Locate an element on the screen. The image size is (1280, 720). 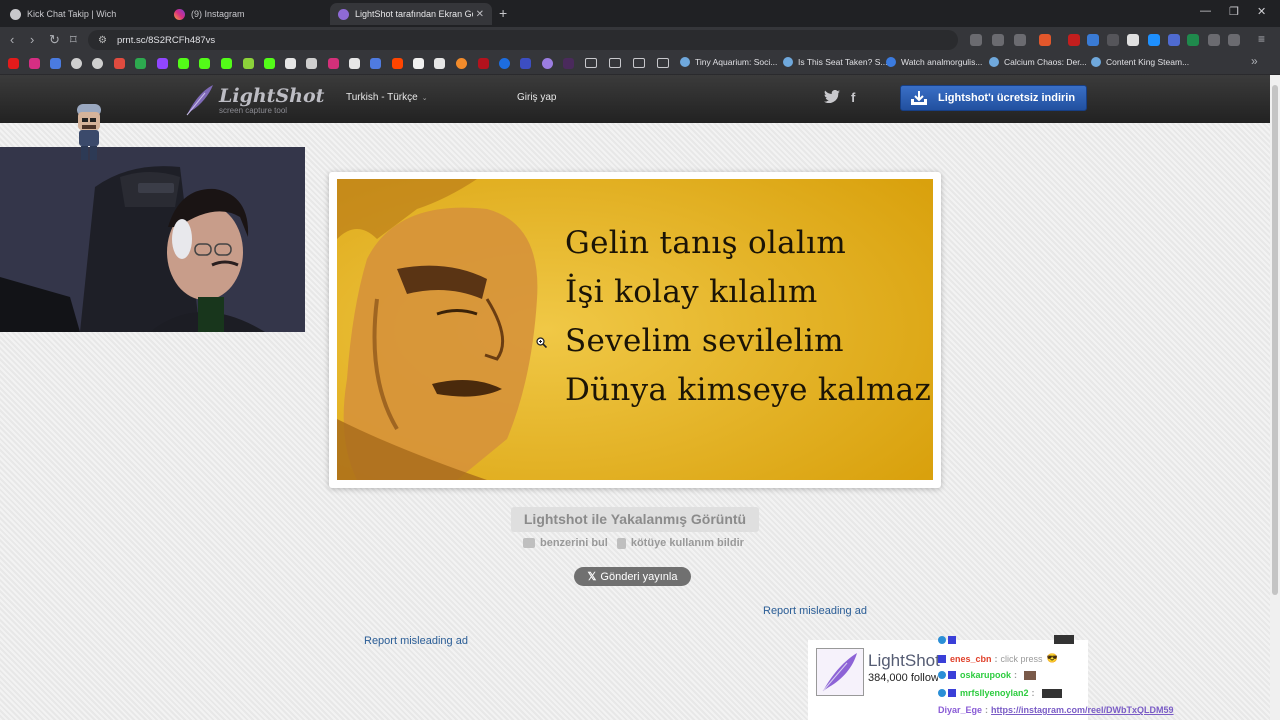
facebook-icon: f is located at coordinates (853, 97).